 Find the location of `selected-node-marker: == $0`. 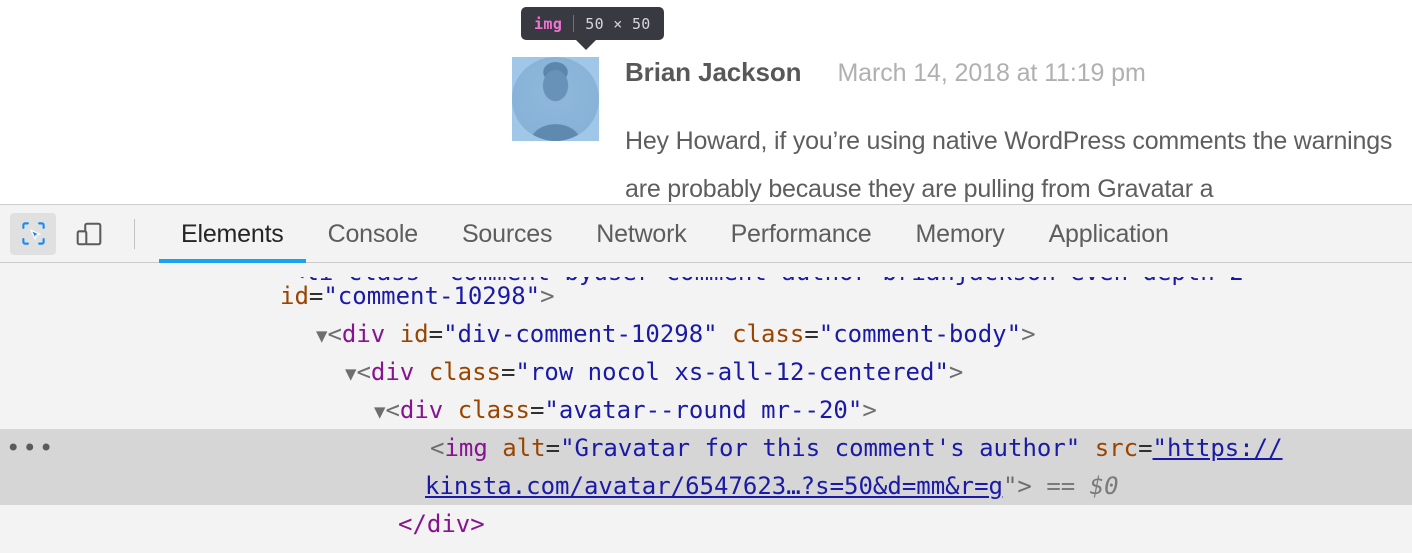

selected-node-marker: == $0 is located at coordinates (1082, 486).